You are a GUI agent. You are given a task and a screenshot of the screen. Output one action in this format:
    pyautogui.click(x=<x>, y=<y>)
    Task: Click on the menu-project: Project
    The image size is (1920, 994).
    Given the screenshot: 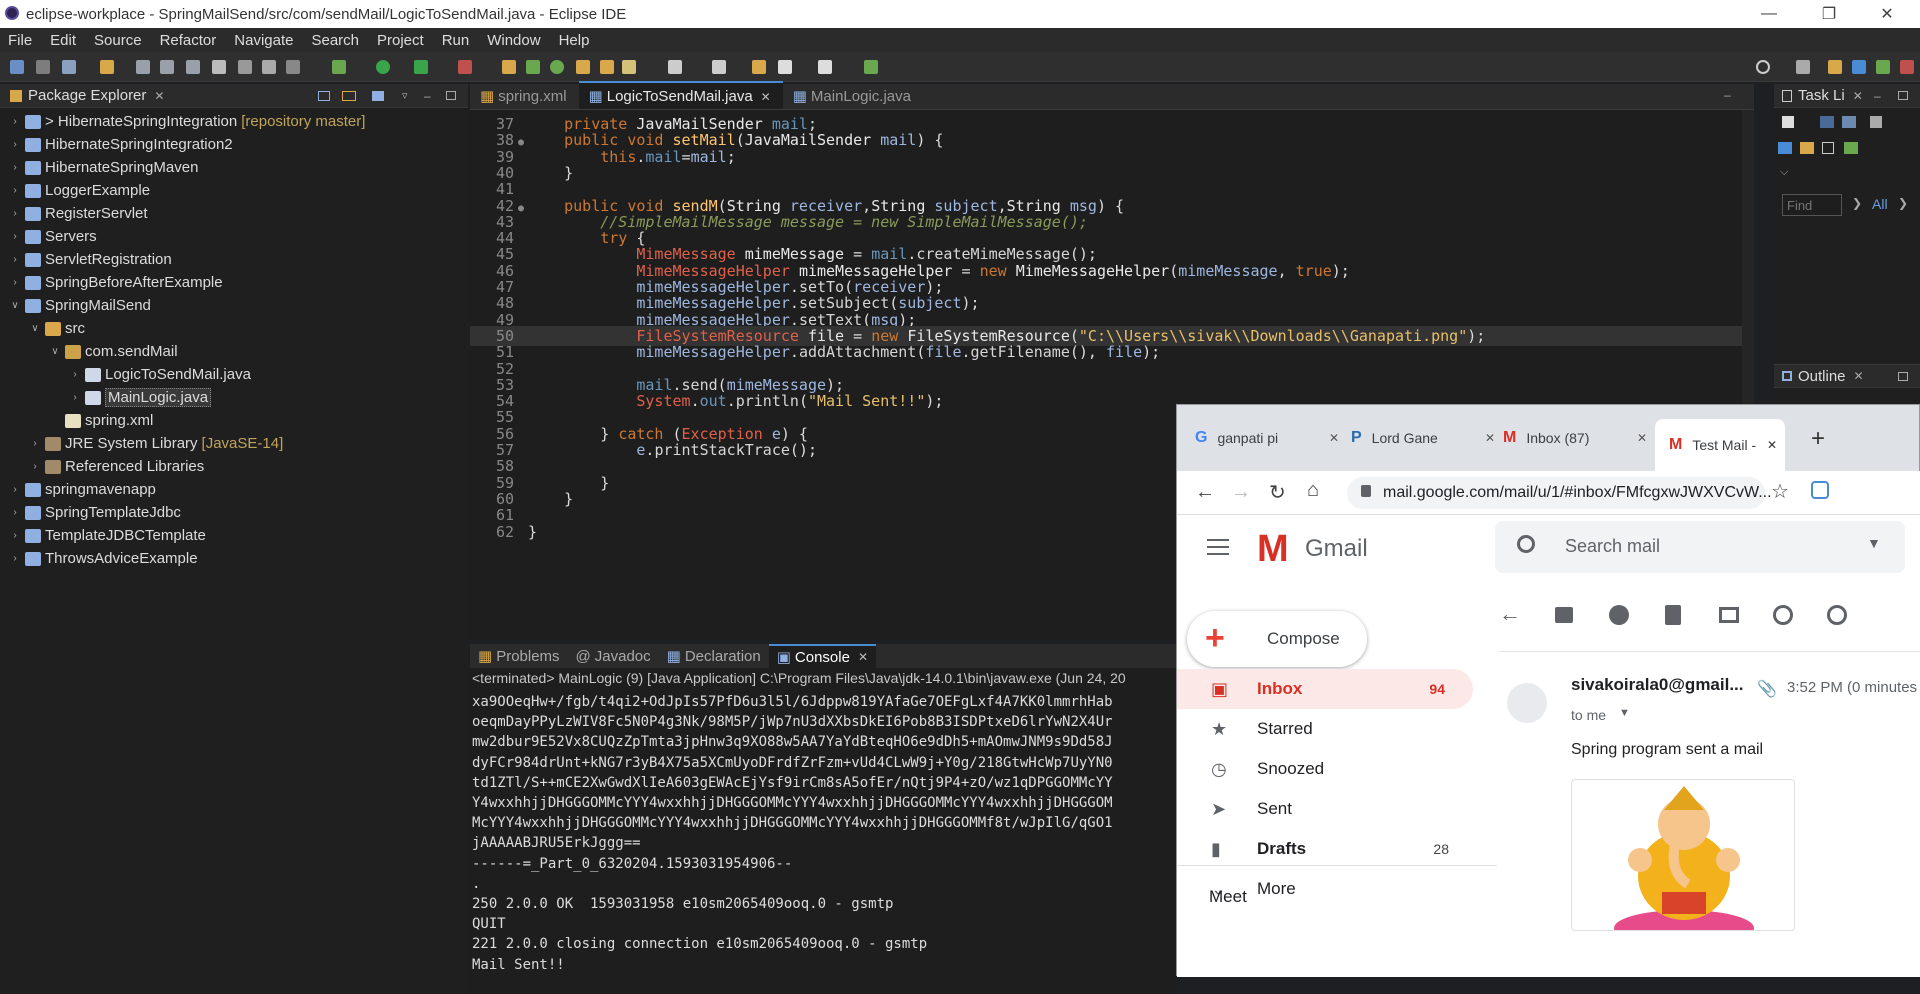 What is the action you would take?
    pyautogui.click(x=401, y=40)
    